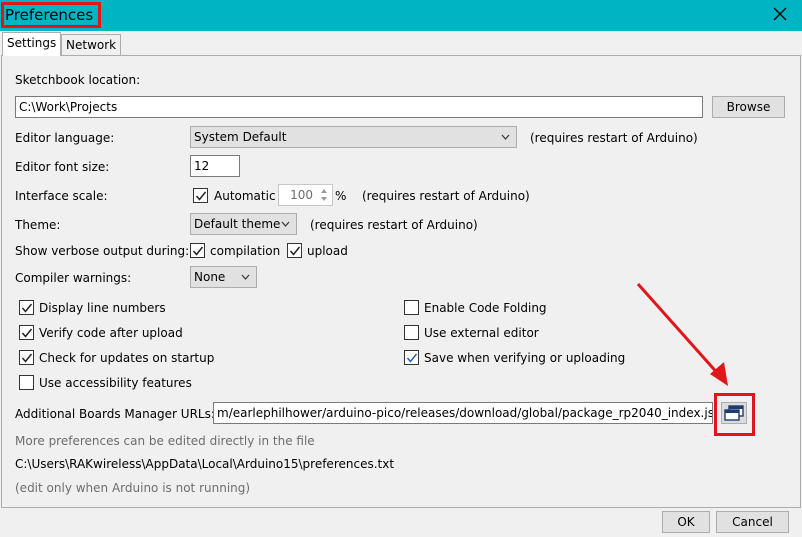  Describe the element at coordinates (38, 225) in the screenshot. I see `theme-label: Theme:` at that location.